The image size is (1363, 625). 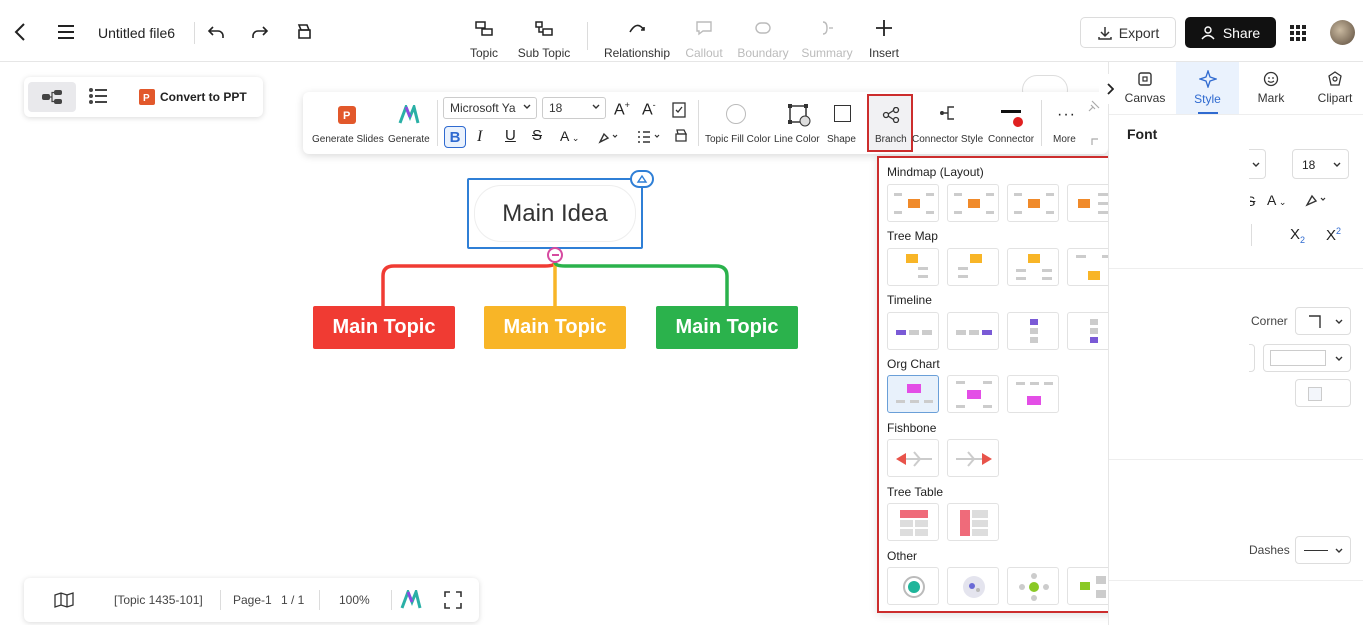 What do you see at coordinates (64, 600) in the screenshot?
I see `map-icon` at bounding box center [64, 600].